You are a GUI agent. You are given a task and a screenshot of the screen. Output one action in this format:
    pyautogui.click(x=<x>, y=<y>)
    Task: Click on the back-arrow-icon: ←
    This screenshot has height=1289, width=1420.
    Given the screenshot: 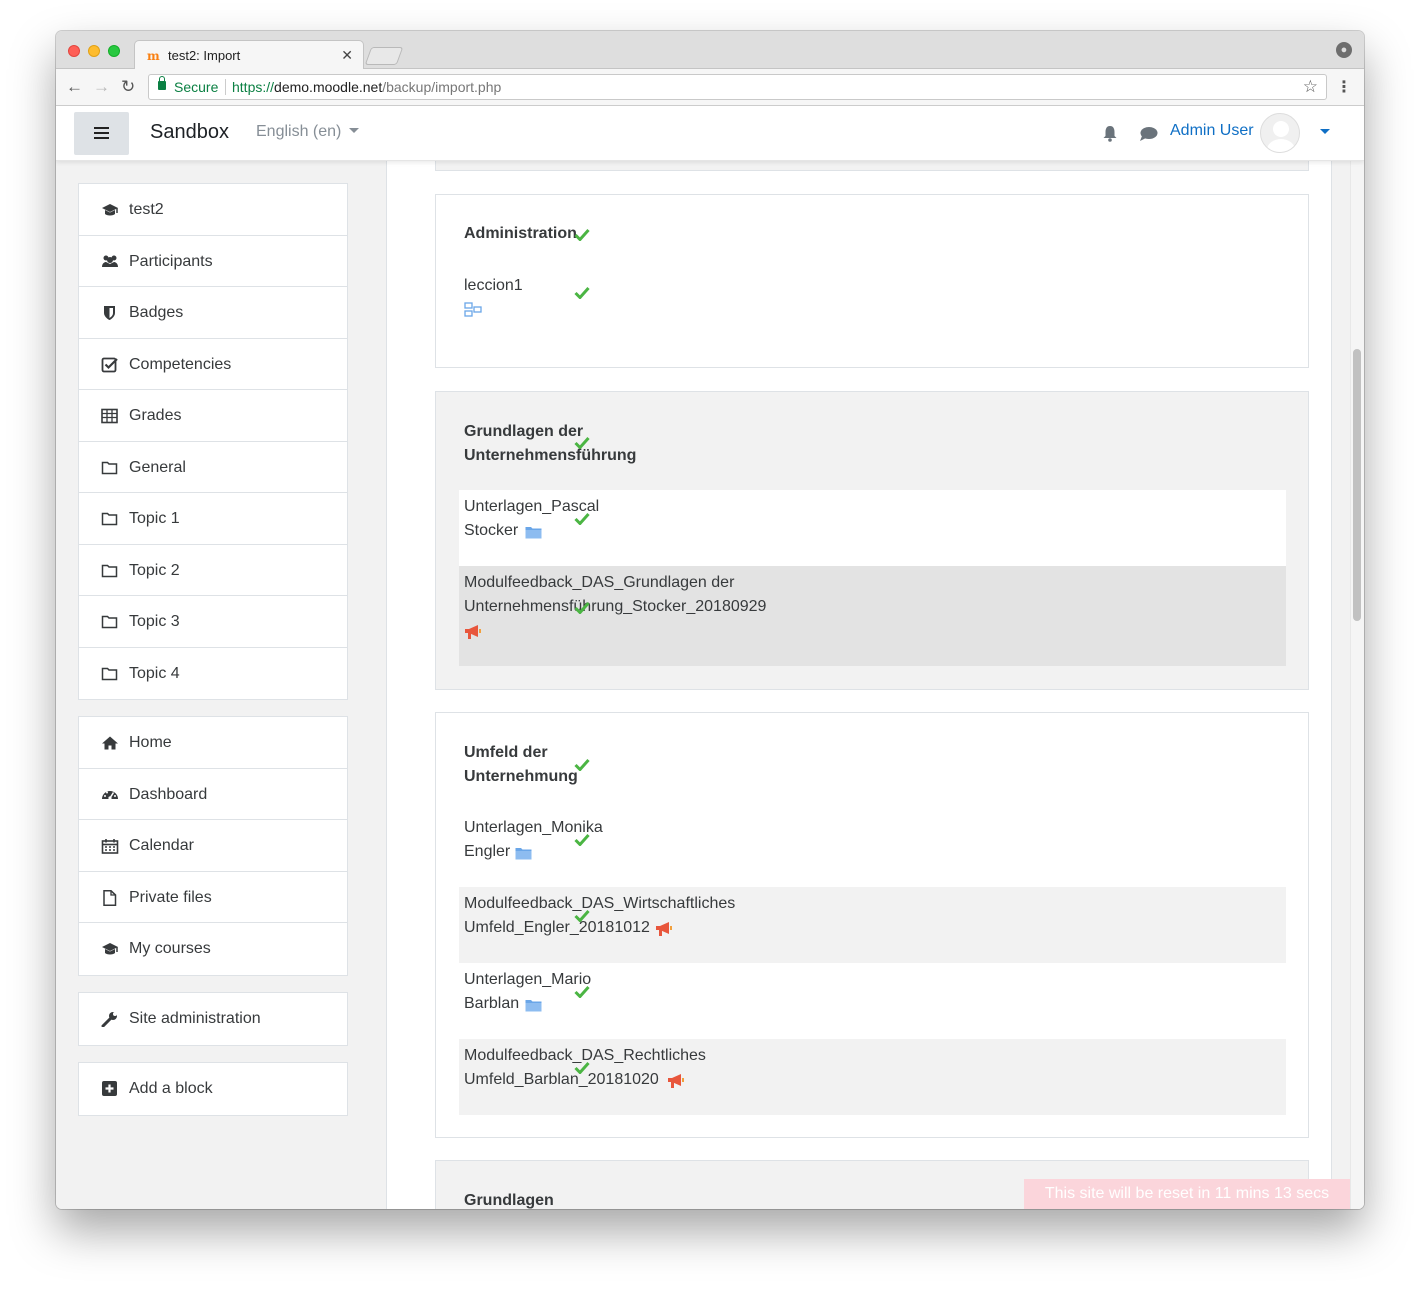 What is the action you would take?
    pyautogui.click(x=74, y=87)
    